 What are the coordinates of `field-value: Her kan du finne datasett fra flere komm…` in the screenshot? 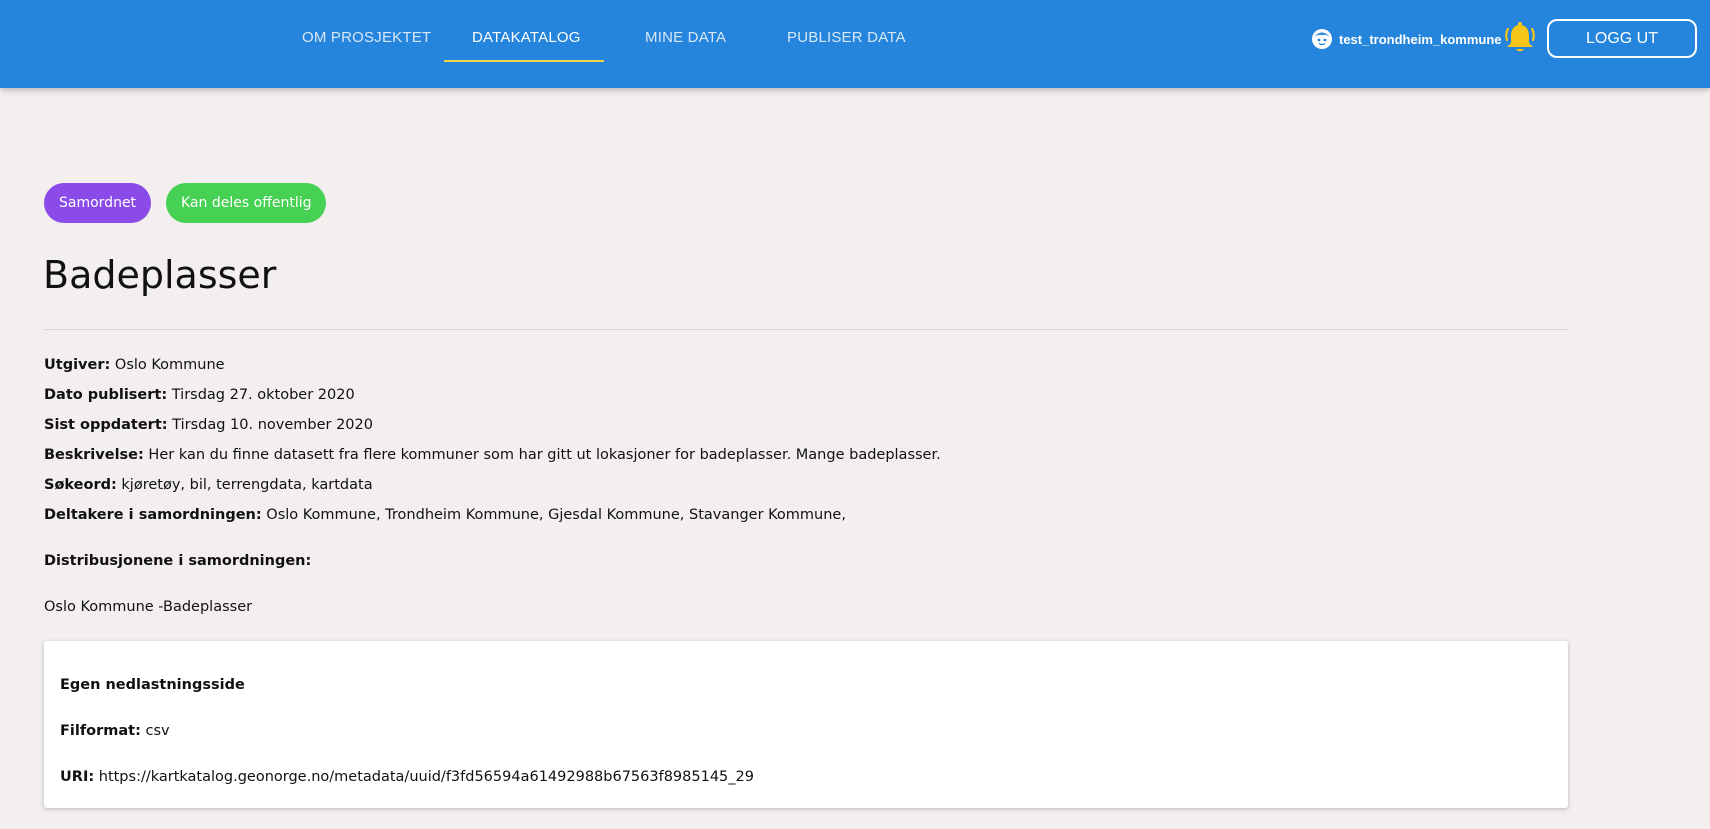 It's located at (544, 455).